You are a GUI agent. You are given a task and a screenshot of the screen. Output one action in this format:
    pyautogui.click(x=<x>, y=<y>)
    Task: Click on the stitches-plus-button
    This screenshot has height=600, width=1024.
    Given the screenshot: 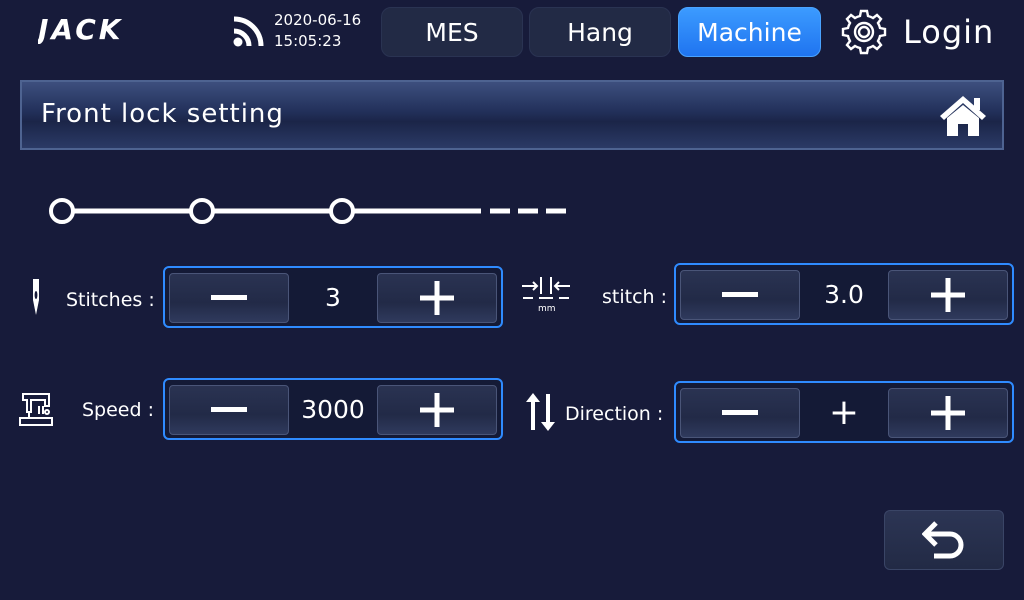 What is the action you would take?
    pyautogui.click(x=437, y=298)
    